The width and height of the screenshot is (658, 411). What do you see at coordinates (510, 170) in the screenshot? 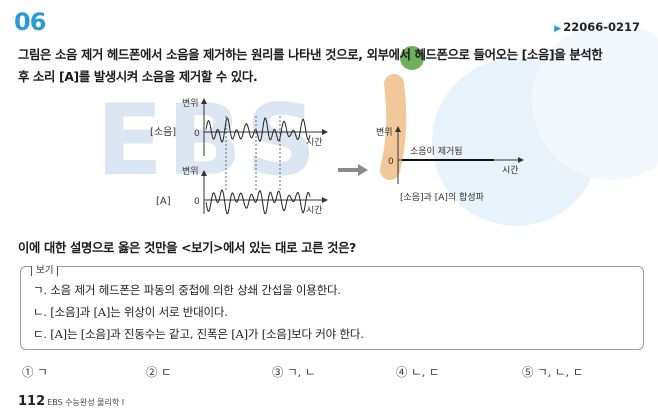
I see `result-x-label: 시간` at bounding box center [510, 170].